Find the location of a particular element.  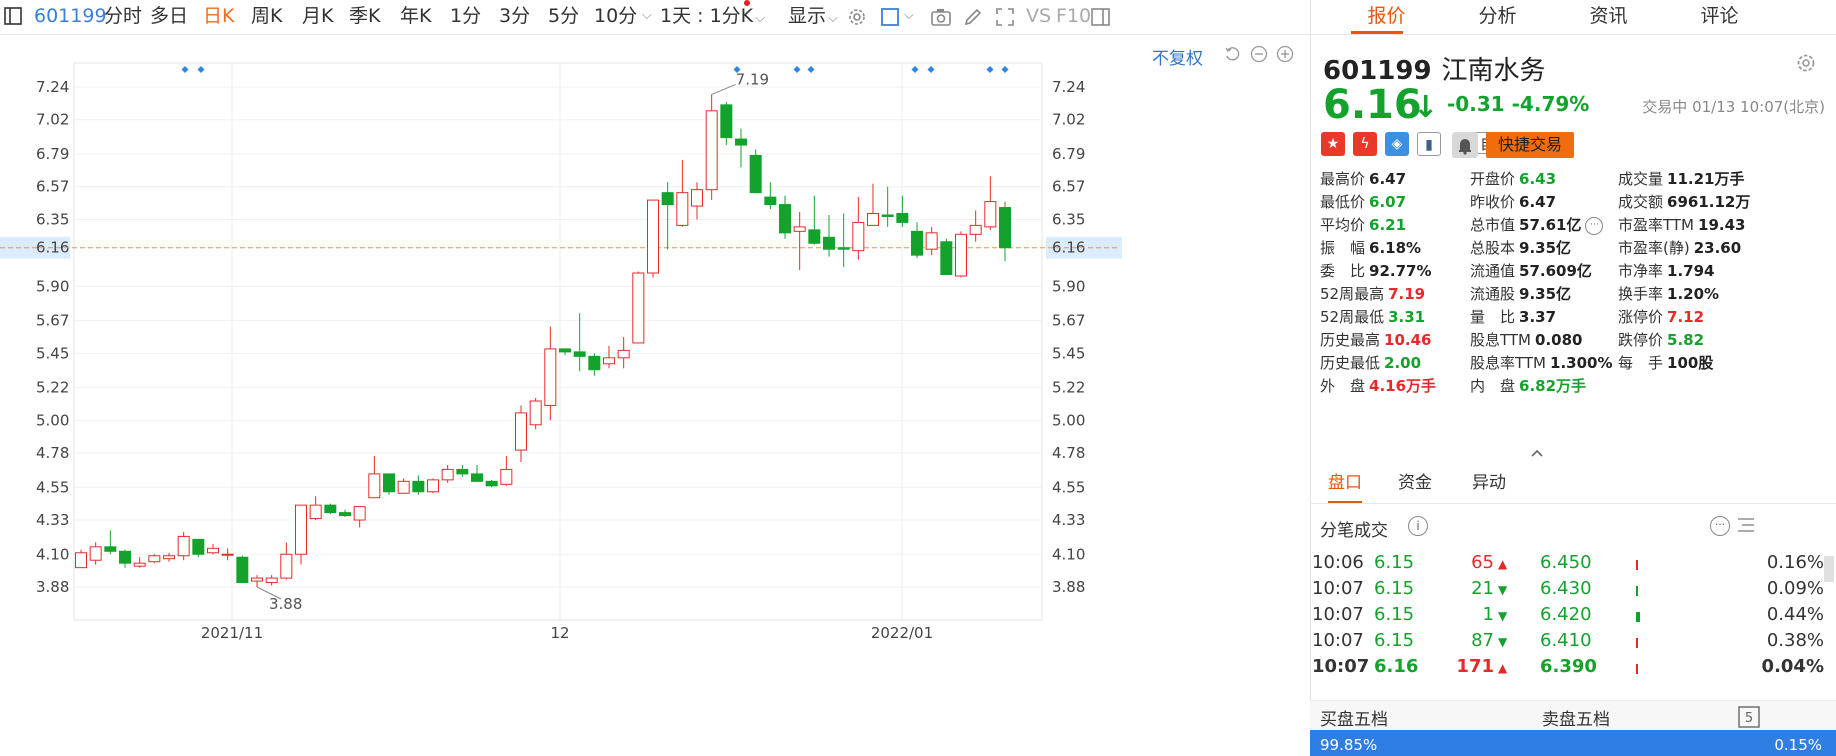

stat-value: 6.82万手 is located at coordinates (1553, 386).